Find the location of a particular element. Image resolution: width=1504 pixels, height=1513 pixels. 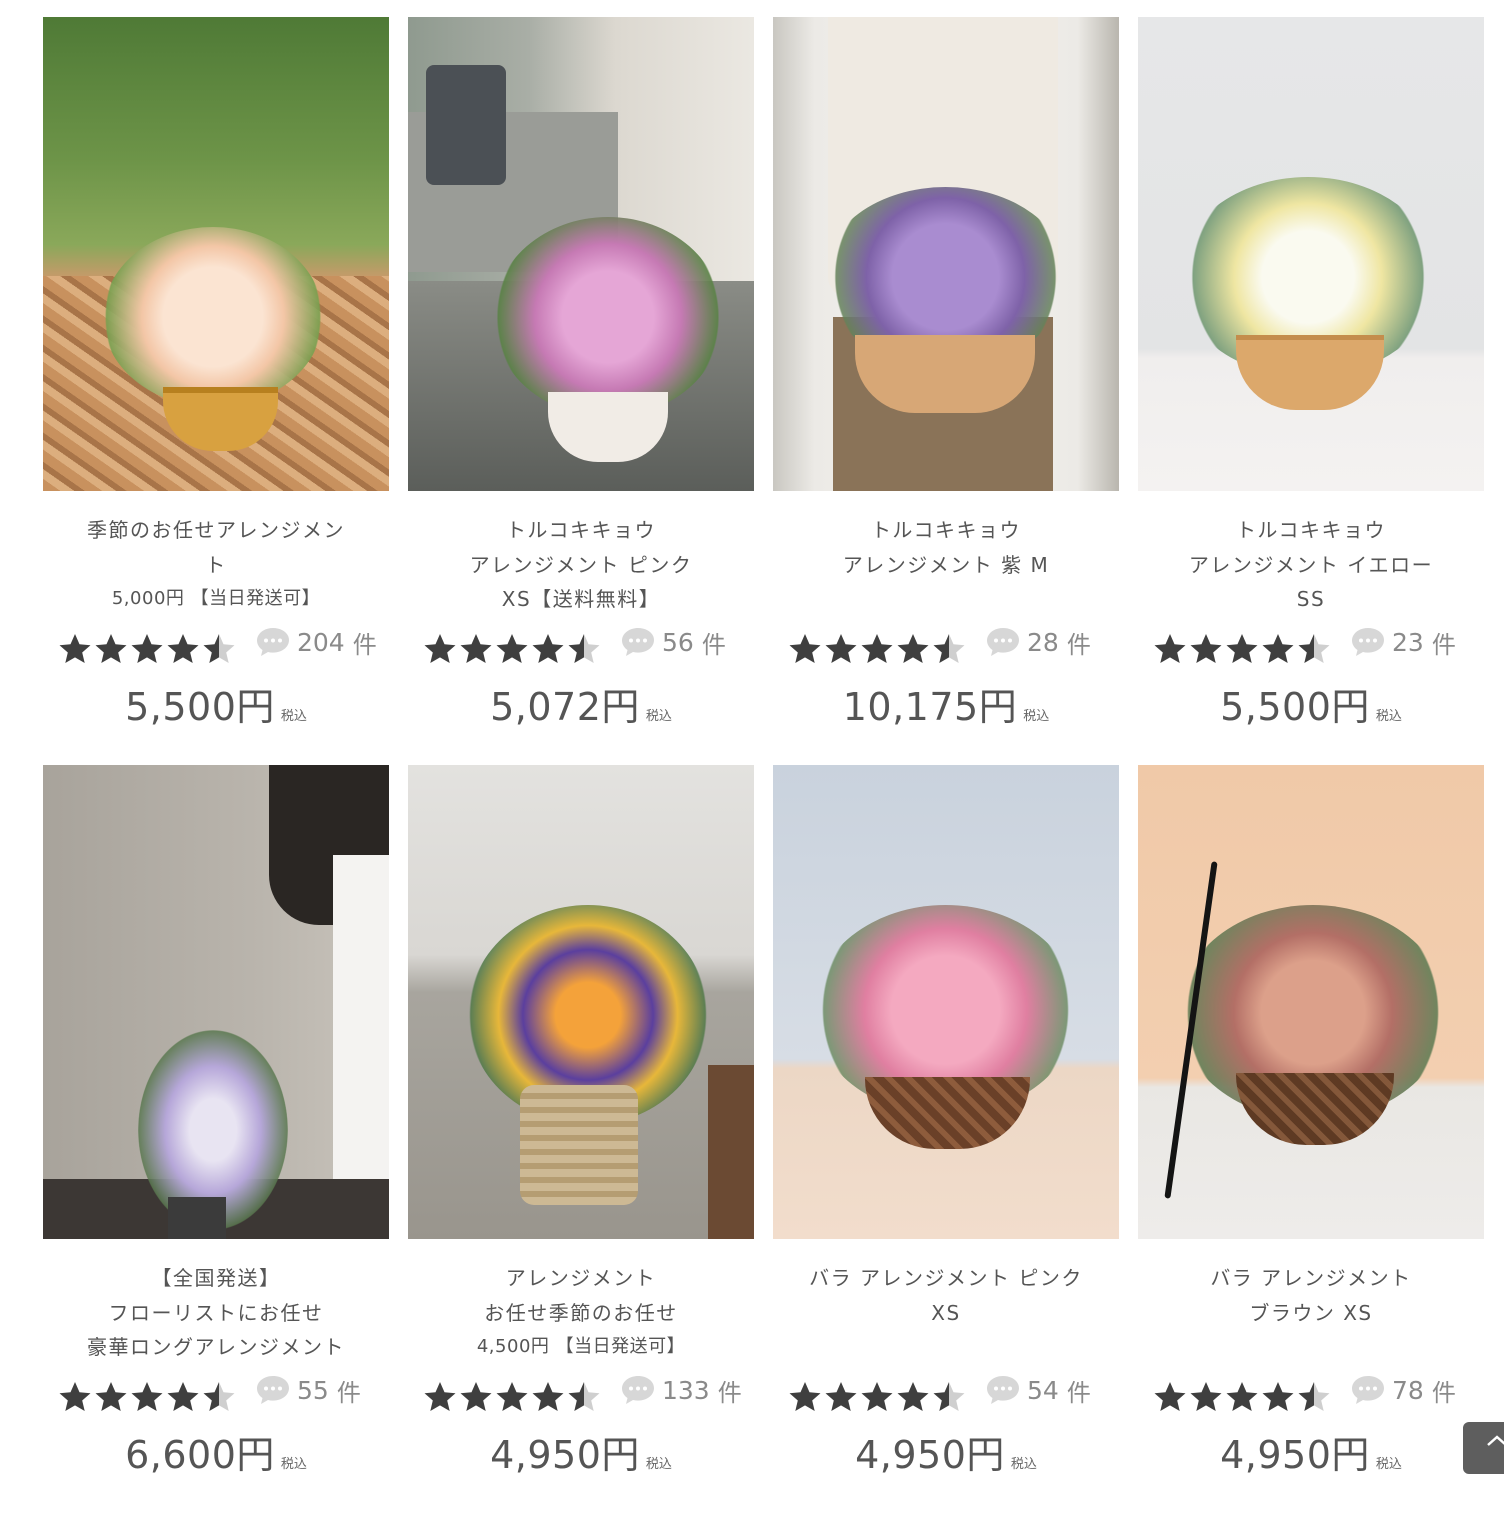

price-row: 4,950円 税込 is located at coordinates (946, 1451).